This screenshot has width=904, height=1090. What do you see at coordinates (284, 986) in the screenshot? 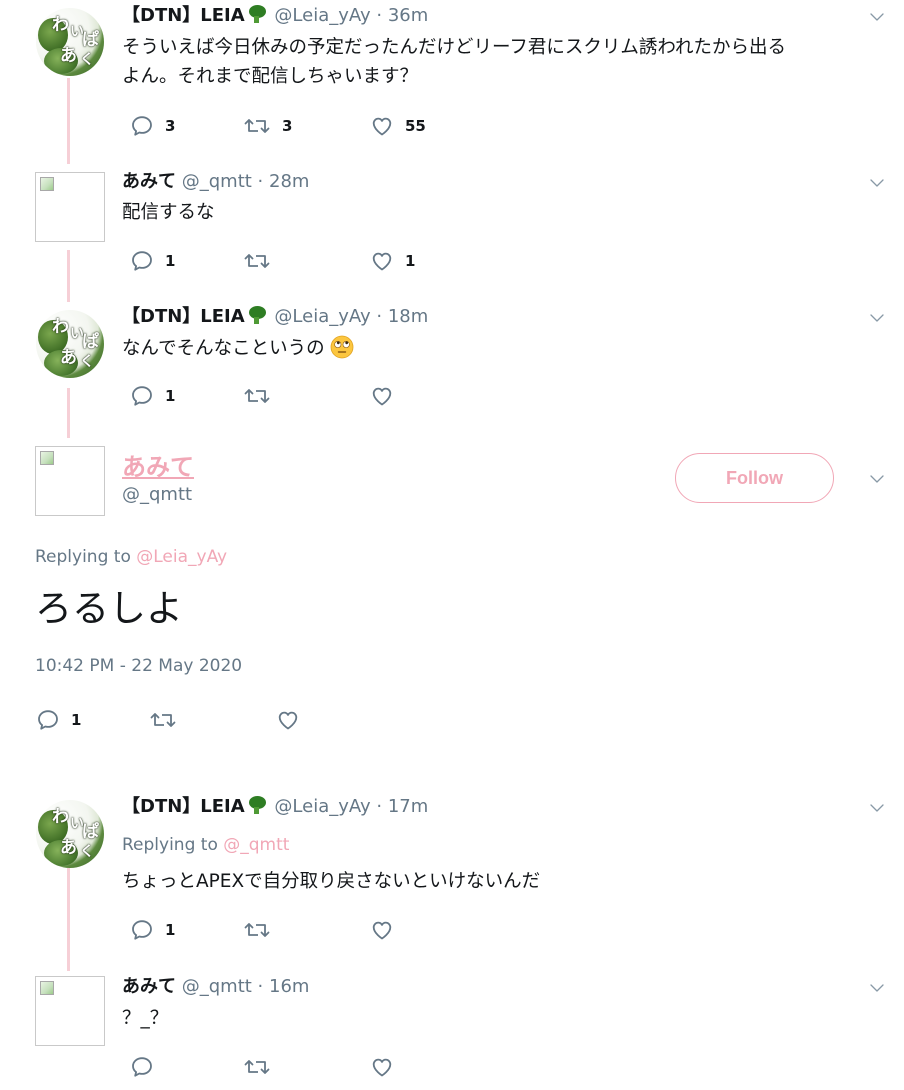
I see `tweet-time: · 16m` at bounding box center [284, 986].